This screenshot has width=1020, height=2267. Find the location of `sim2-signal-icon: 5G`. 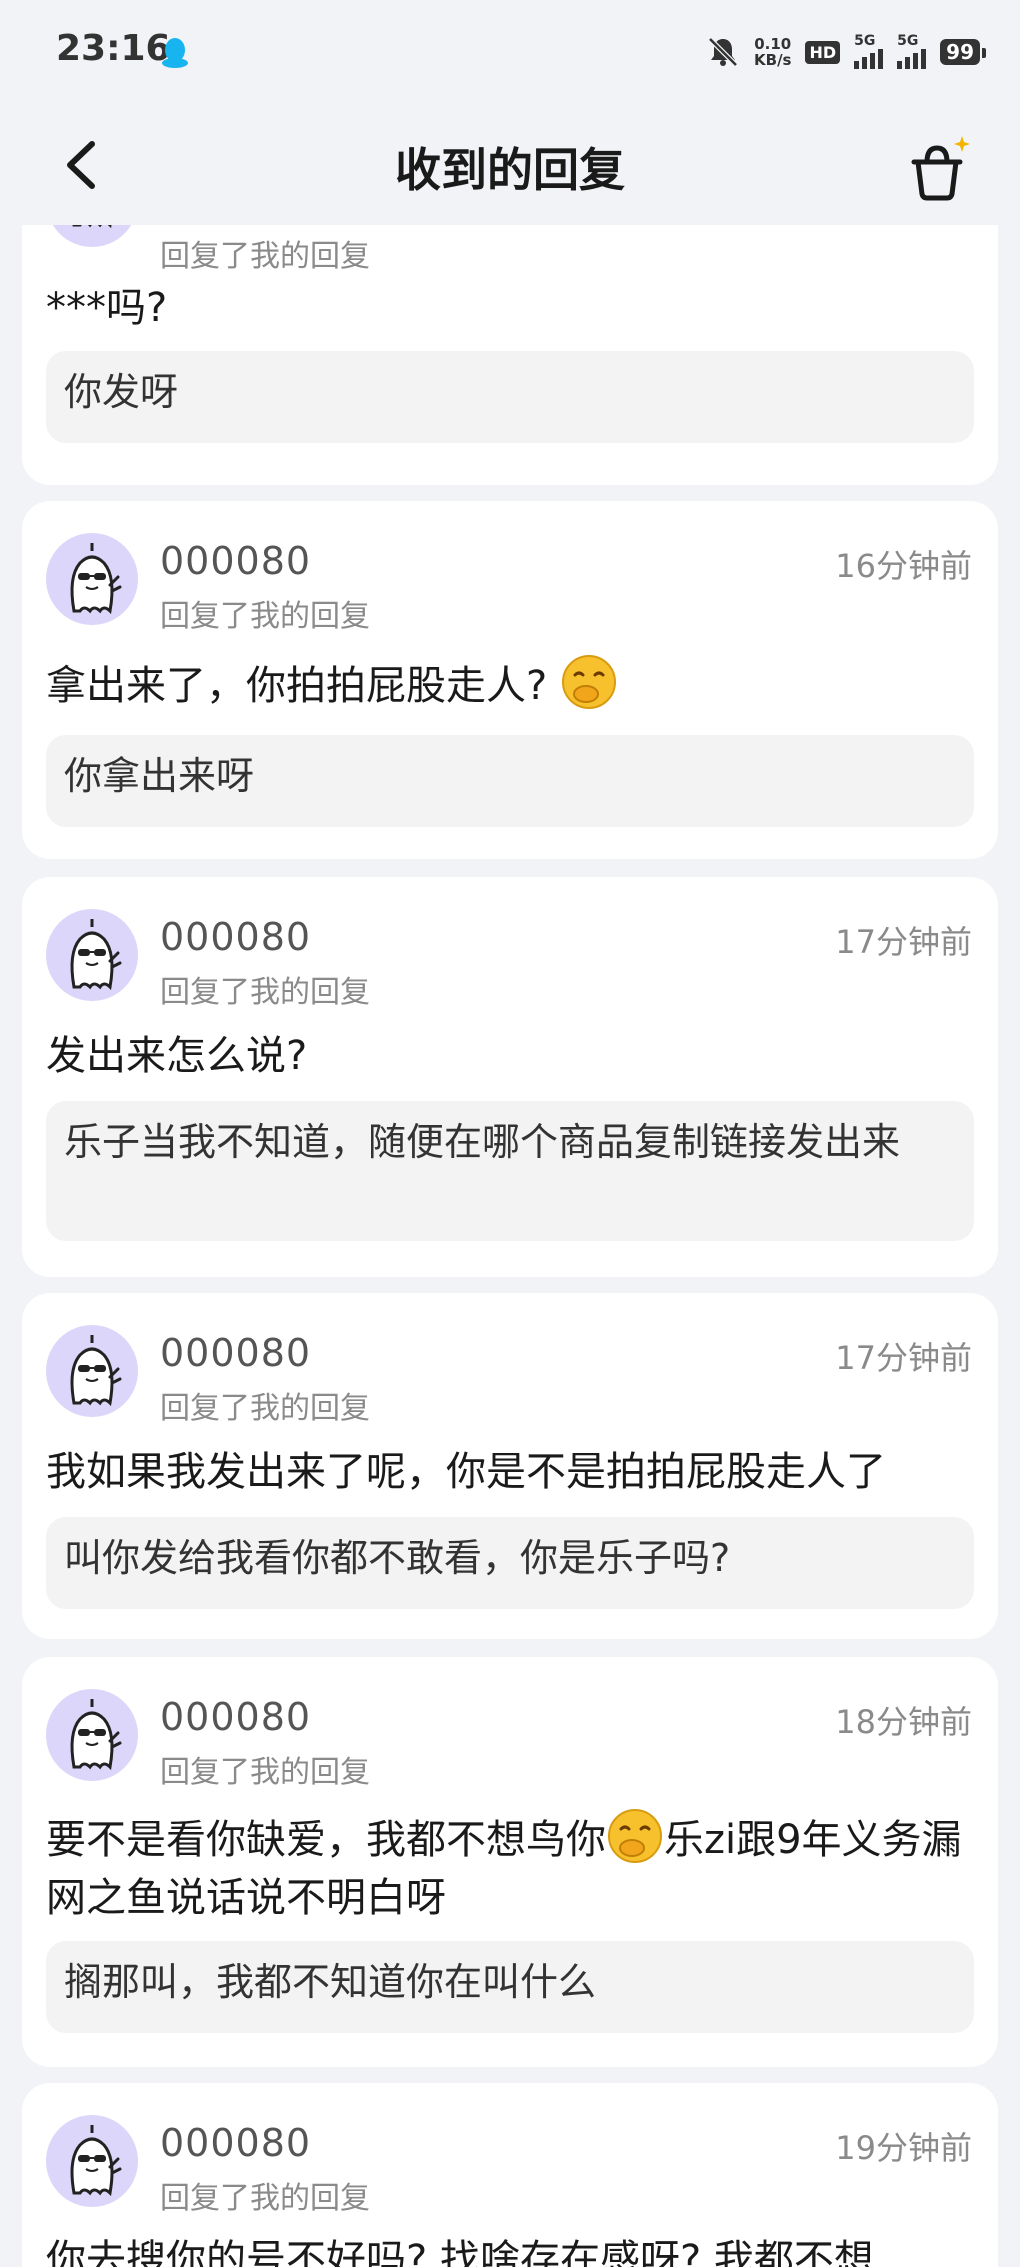

sim2-signal-icon: 5G is located at coordinates (912, 51).